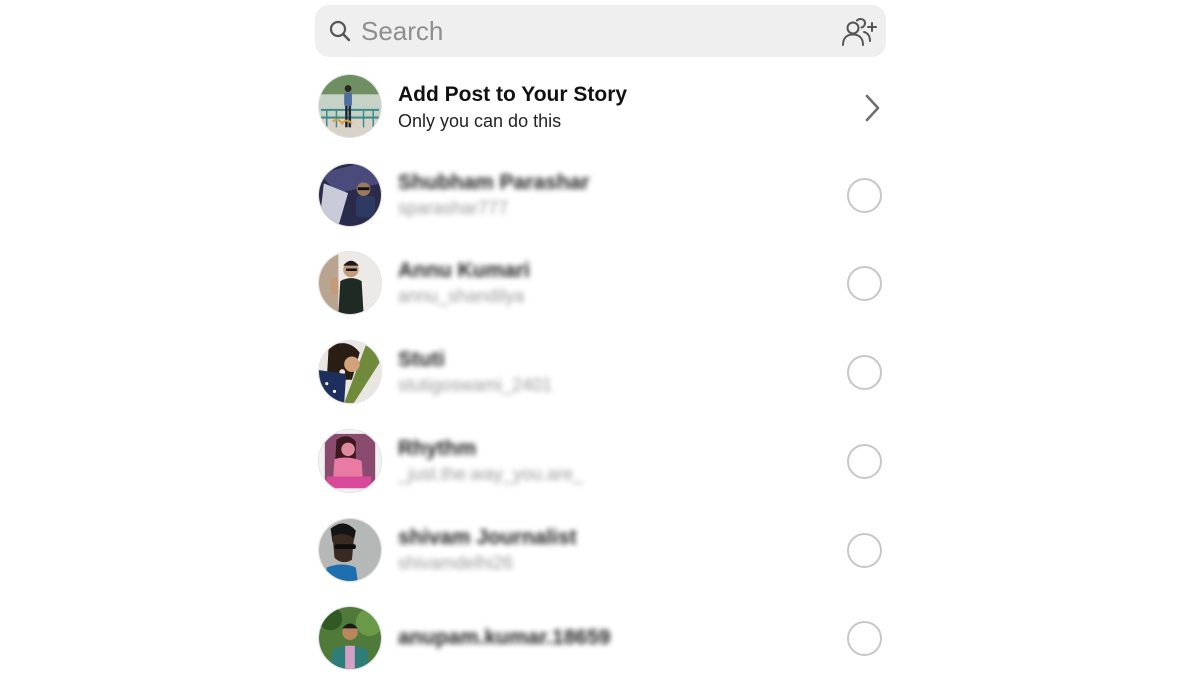 The width and height of the screenshot is (1200, 675). Describe the element at coordinates (591, 31) in the screenshot. I see `search-input` at that location.